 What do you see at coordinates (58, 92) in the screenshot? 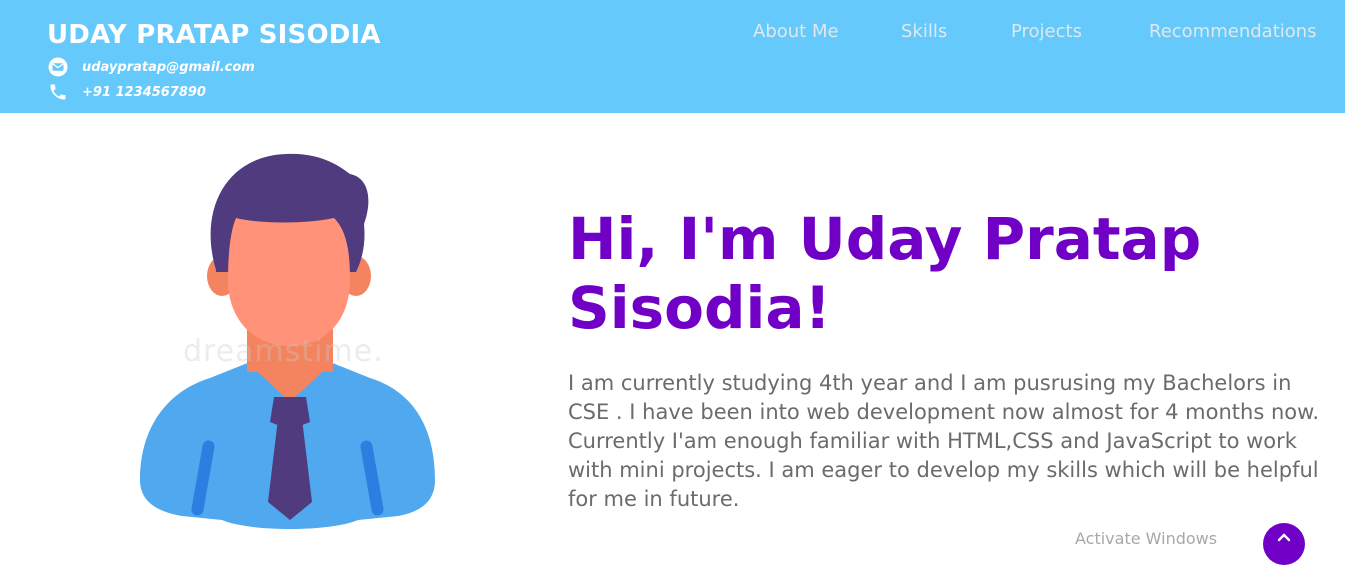
I see `phone-icon` at bounding box center [58, 92].